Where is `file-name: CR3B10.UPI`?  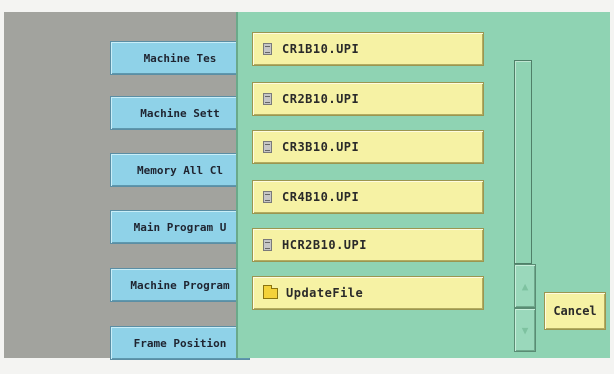 file-name: CR3B10.UPI is located at coordinates (321, 147).